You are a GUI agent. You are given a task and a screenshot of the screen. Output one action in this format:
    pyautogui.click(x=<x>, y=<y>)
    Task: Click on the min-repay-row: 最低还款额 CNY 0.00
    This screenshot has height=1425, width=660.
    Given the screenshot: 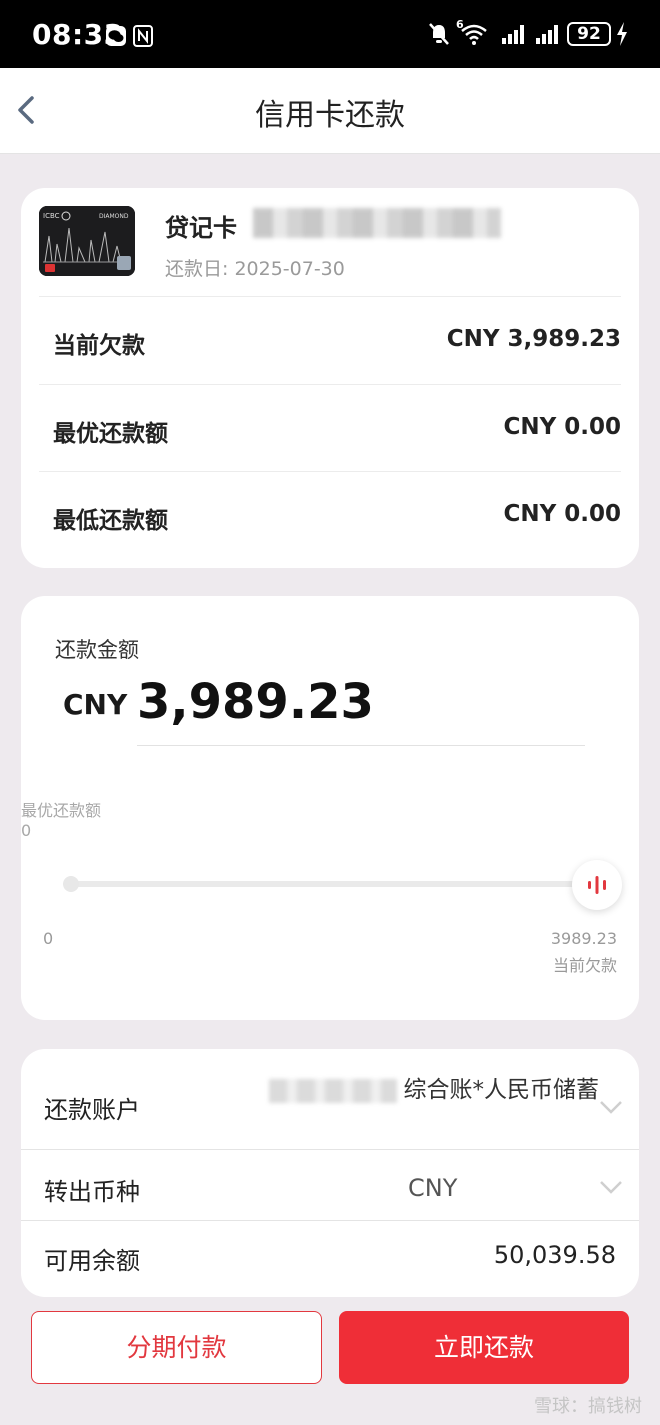 What is the action you would take?
    pyautogui.click(x=330, y=515)
    